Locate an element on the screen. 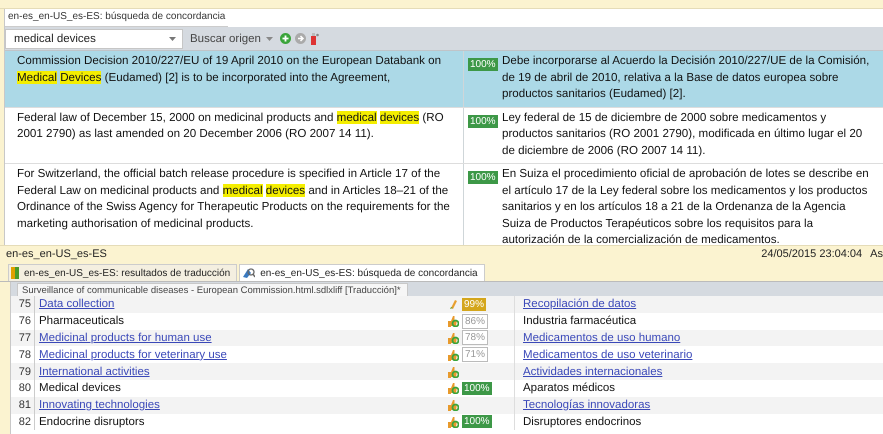  source-text: Endocrine disruptors is located at coordinates (91, 422).